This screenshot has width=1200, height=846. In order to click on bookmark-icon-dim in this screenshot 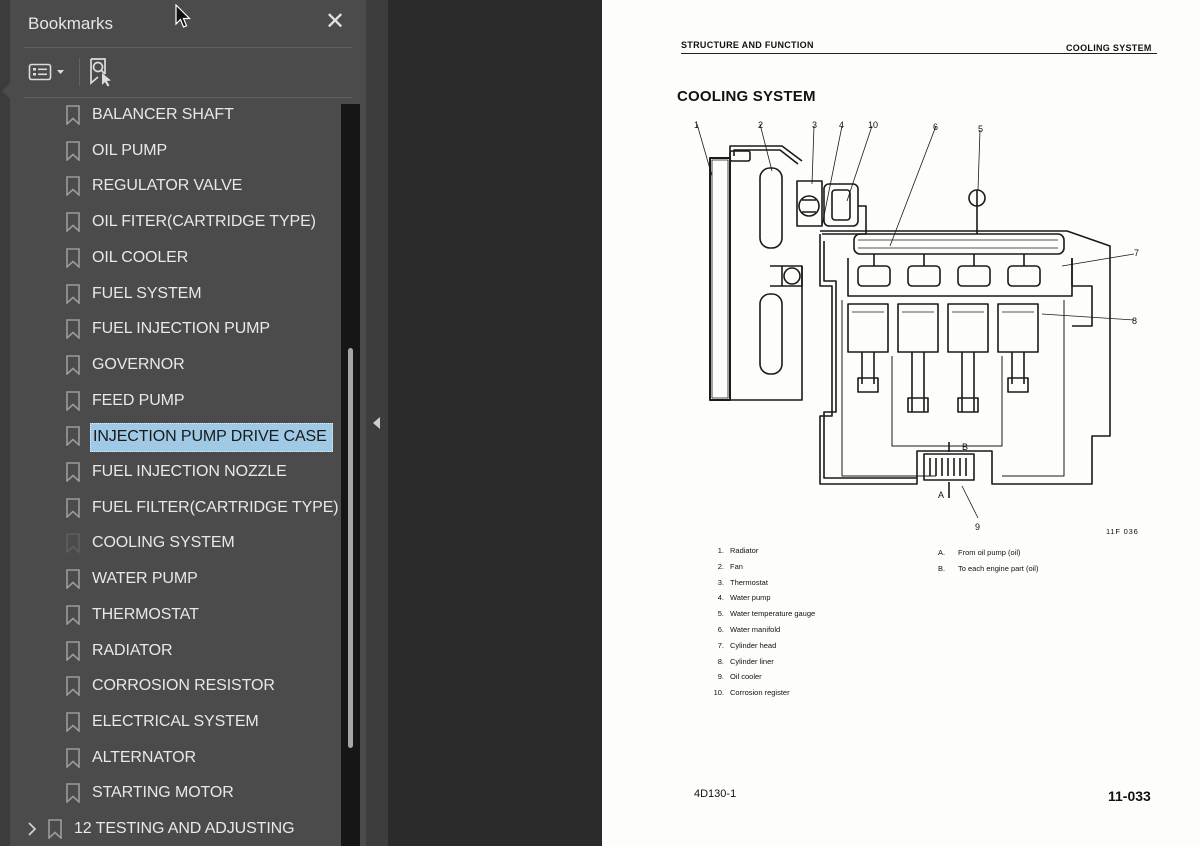, I will do `click(73, 543)`.